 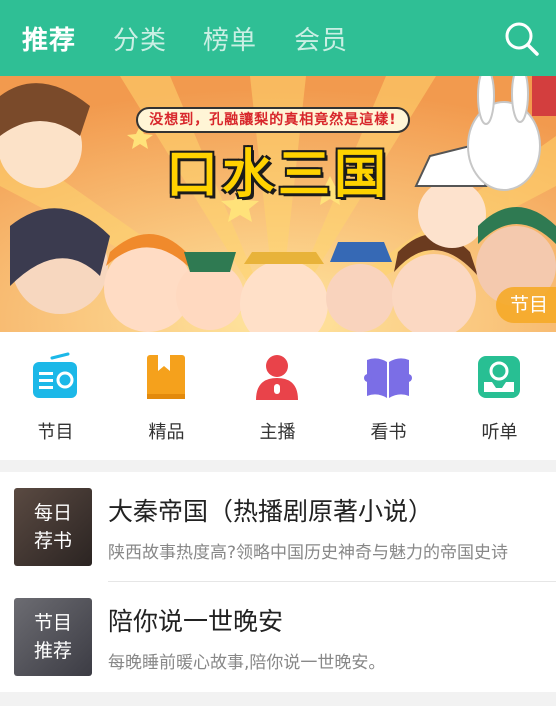 I want to click on banner-headline: 没想到，孔融讓梨的真相竟然是這樣!, so click(x=273, y=120).